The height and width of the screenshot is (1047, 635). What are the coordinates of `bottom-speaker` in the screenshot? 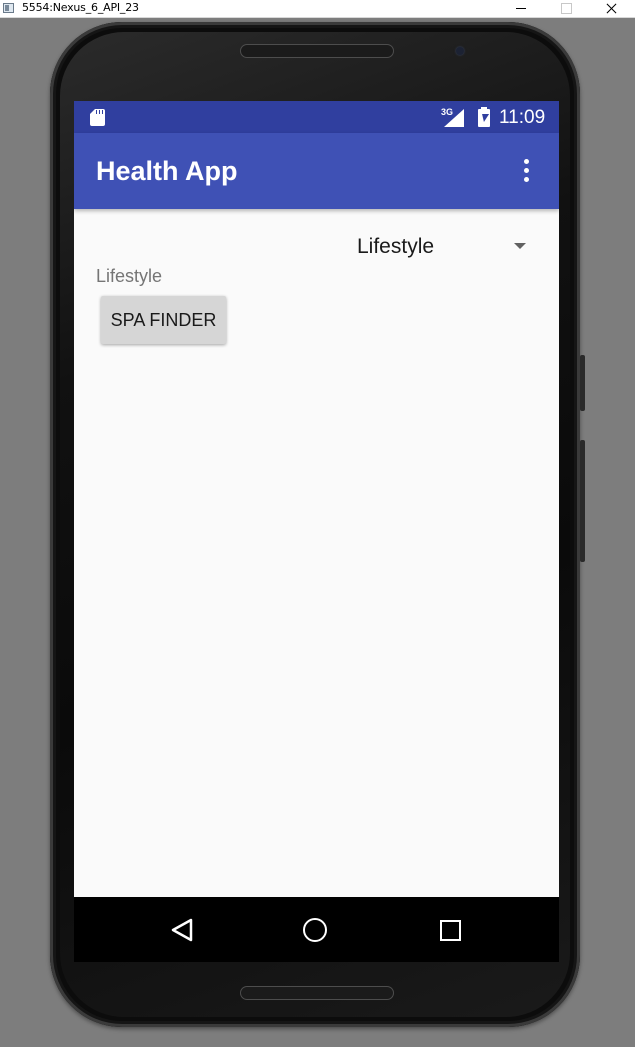 It's located at (317, 993).